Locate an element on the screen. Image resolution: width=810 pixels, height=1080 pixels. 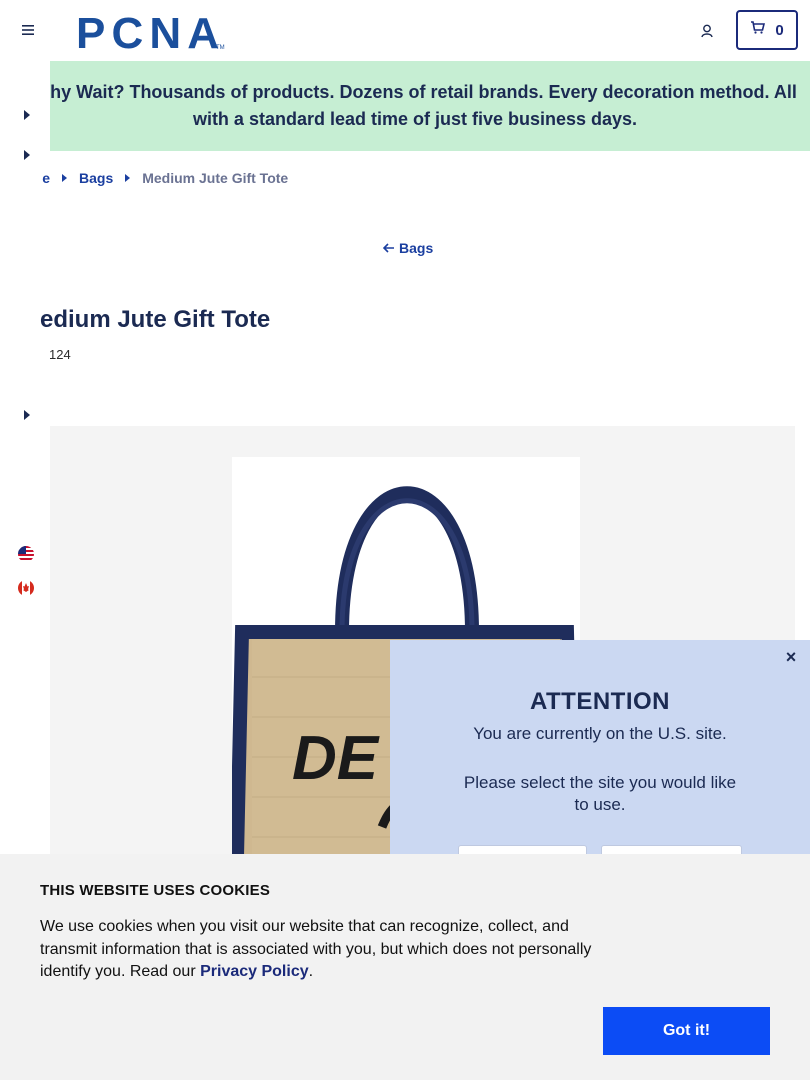
back-to-bags-link: Bags is located at coordinates (408, 248).